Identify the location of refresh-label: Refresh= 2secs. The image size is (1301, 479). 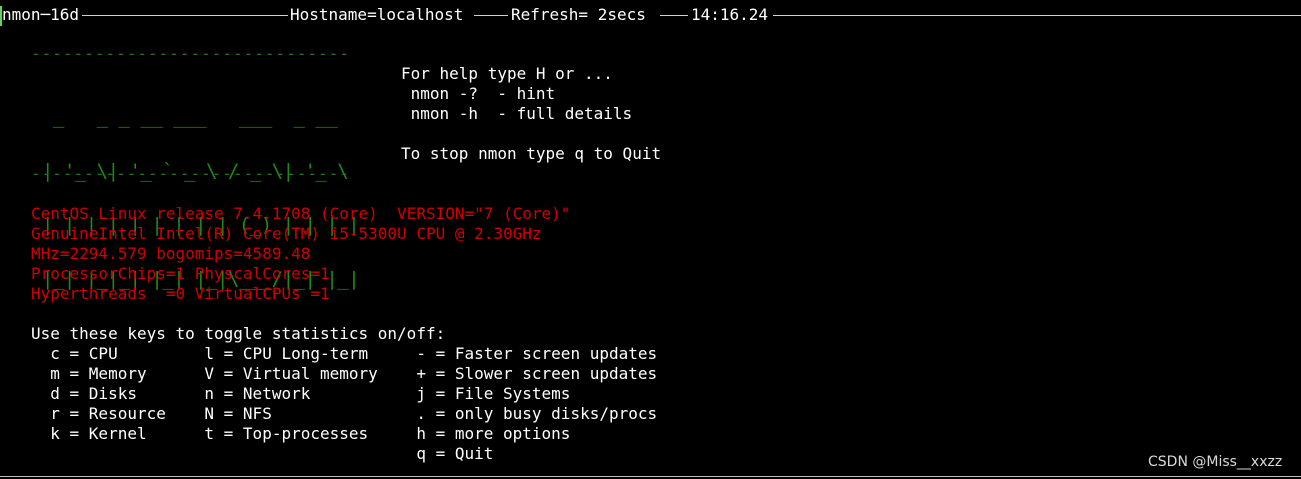
(578, 14).